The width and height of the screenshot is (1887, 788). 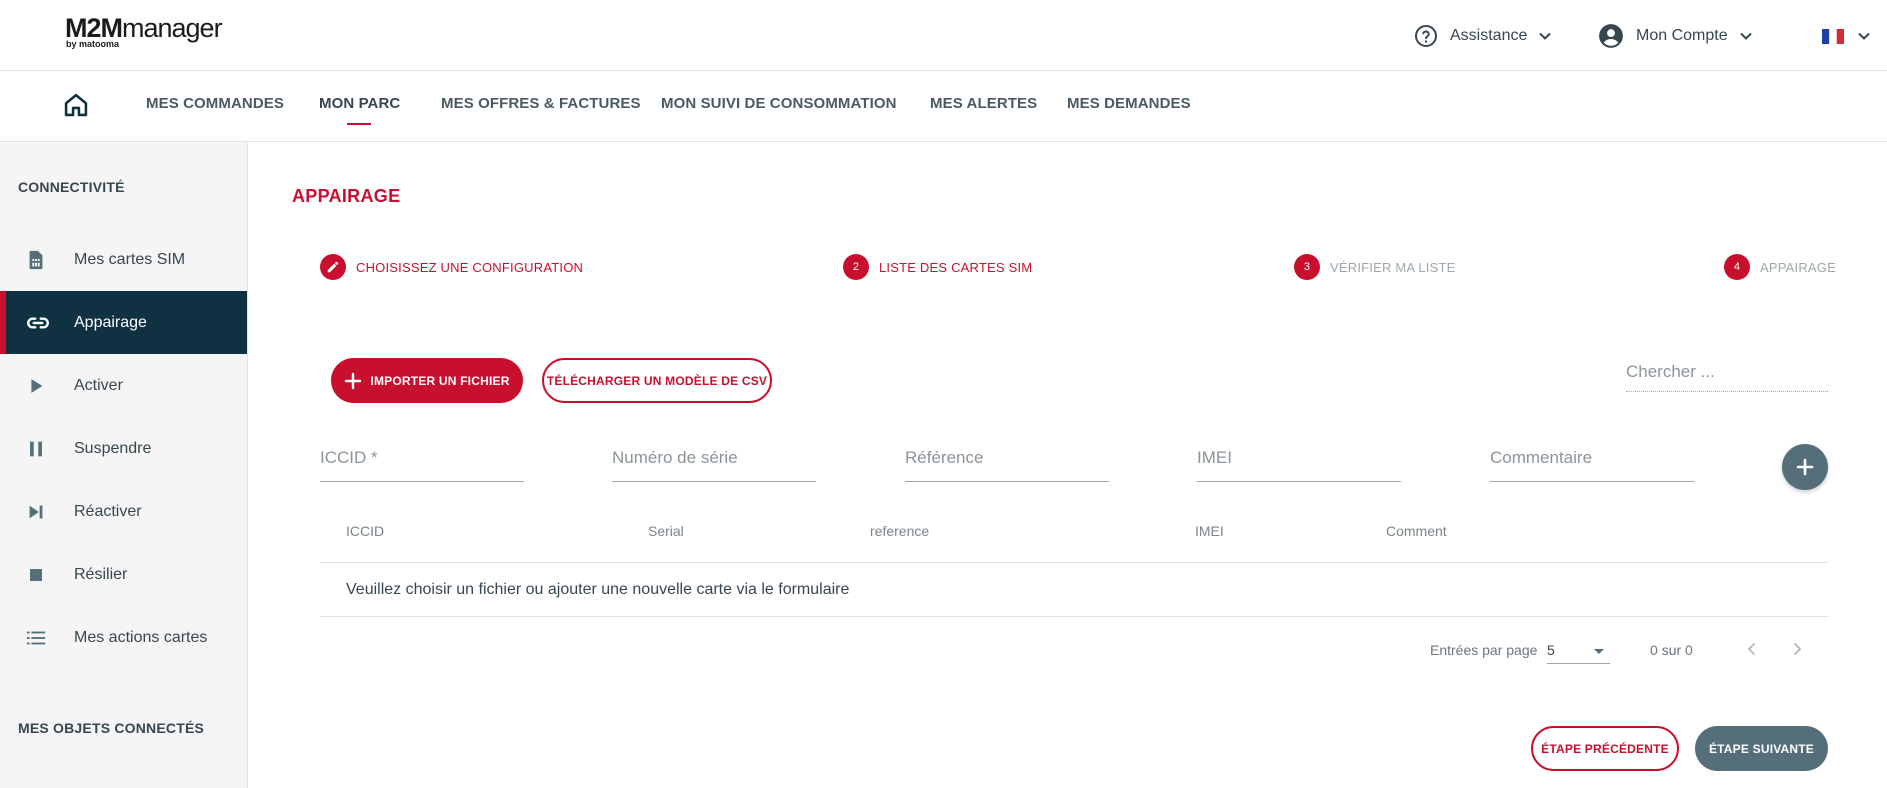 What do you see at coordinates (76, 107) in the screenshot?
I see `home-icon` at bounding box center [76, 107].